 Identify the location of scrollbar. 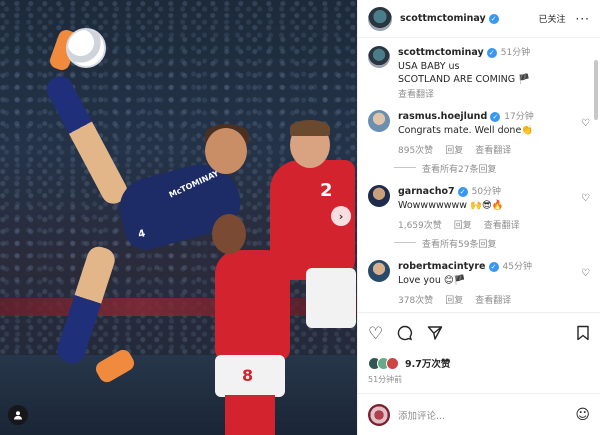
(596, 90).